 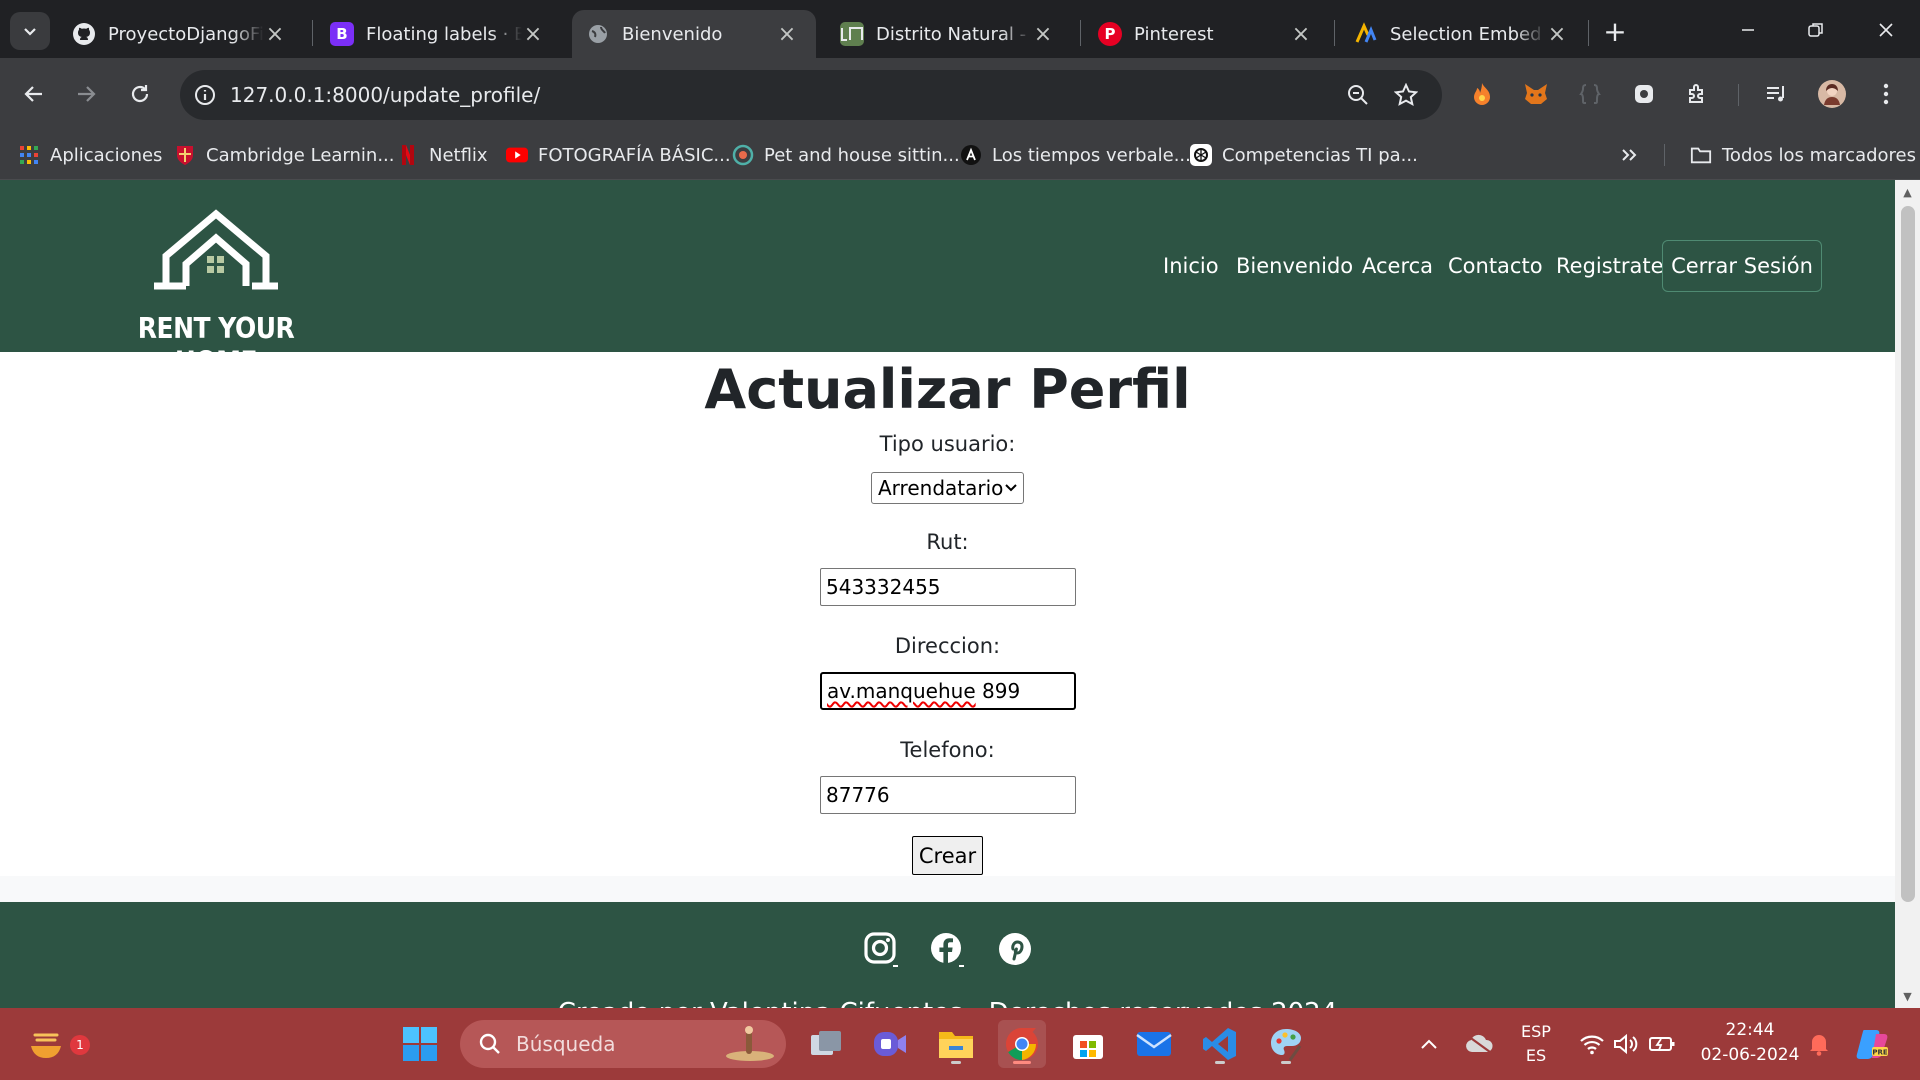 What do you see at coordinates (1358, 95) in the screenshot?
I see `zoom-icon` at bounding box center [1358, 95].